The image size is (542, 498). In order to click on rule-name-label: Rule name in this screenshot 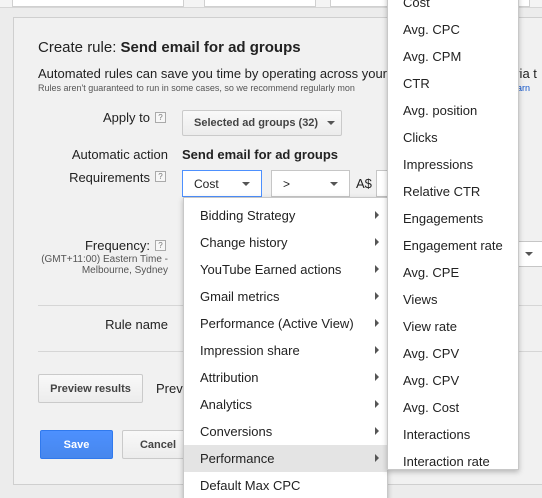, I will do `click(136, 324)`.